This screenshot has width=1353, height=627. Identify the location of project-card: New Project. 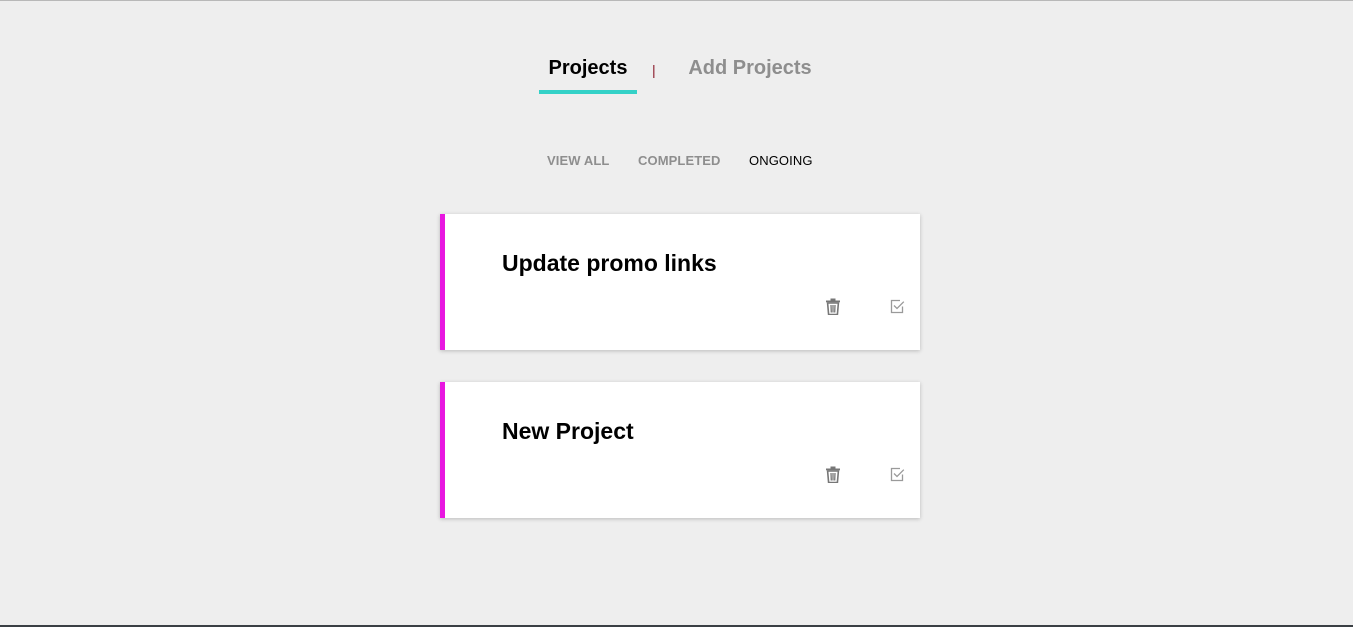
(680, 450).